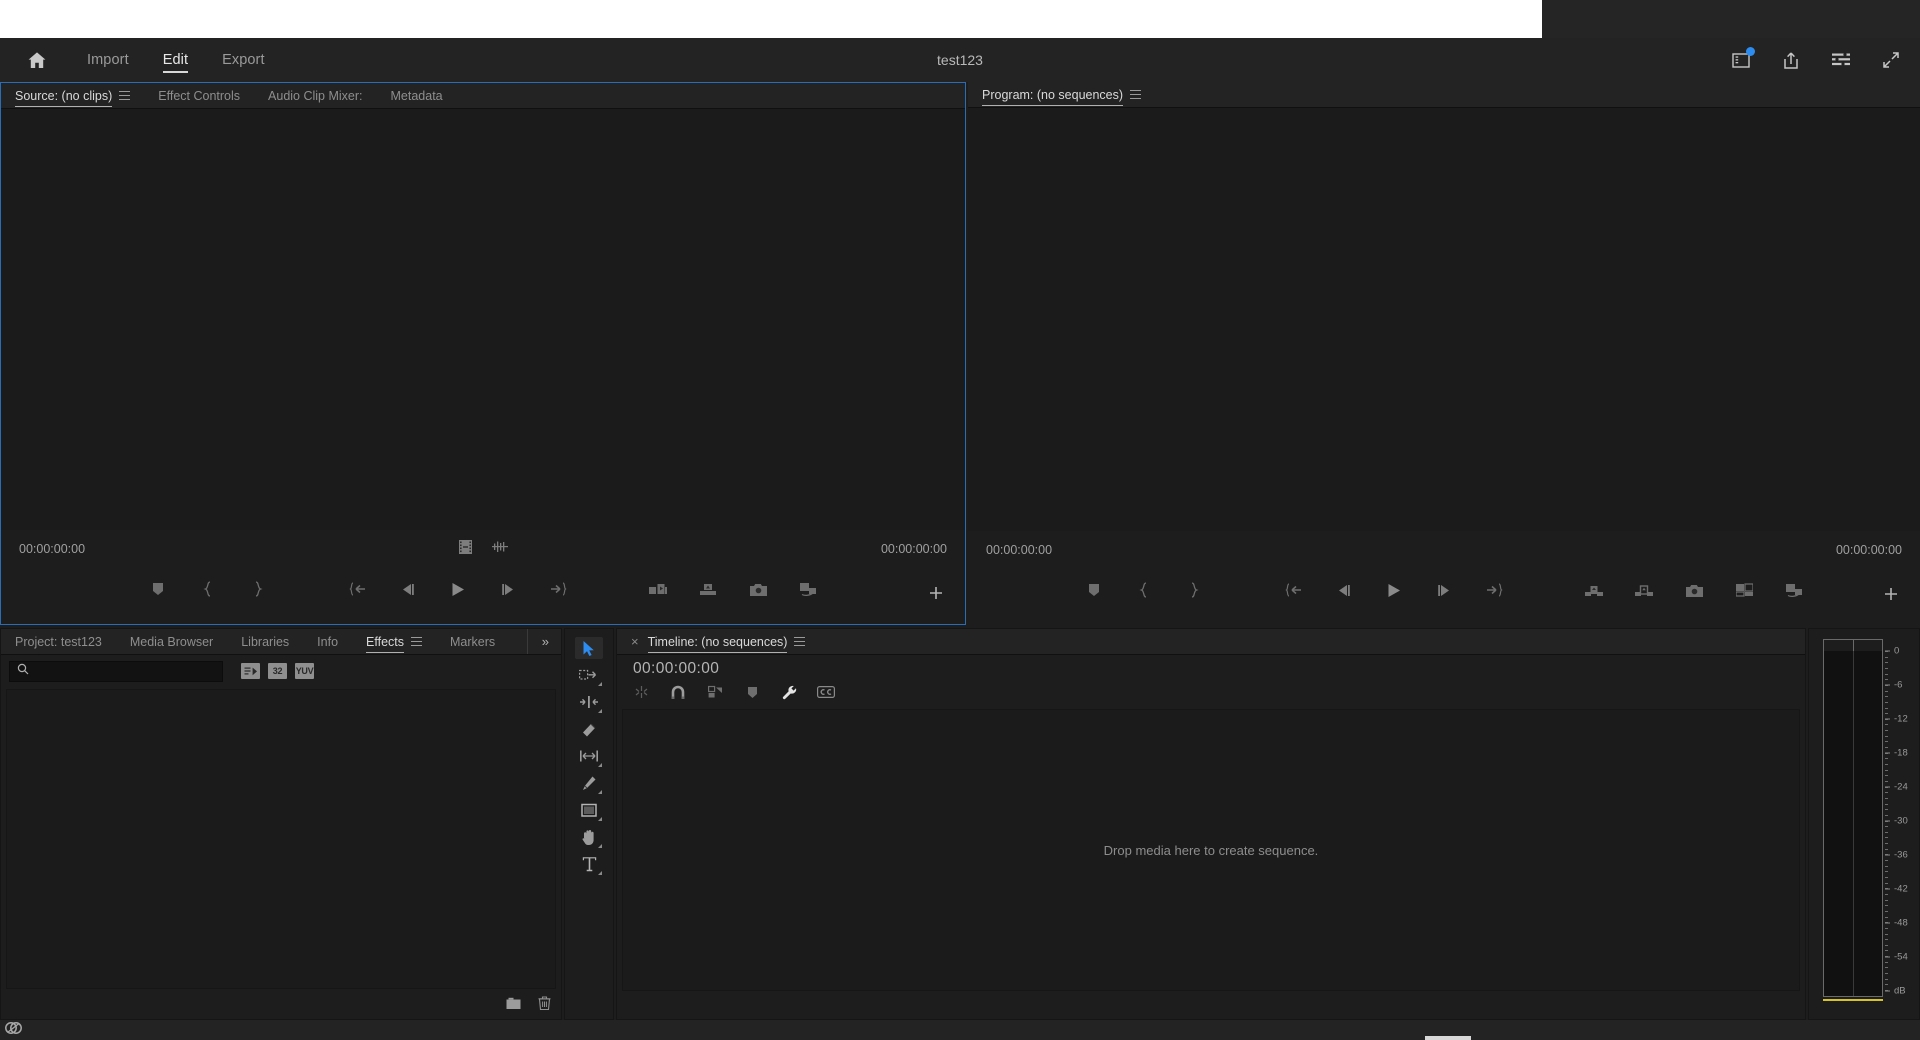  I want to click on tab-media-browser: Media Browser, so click(171, 641).